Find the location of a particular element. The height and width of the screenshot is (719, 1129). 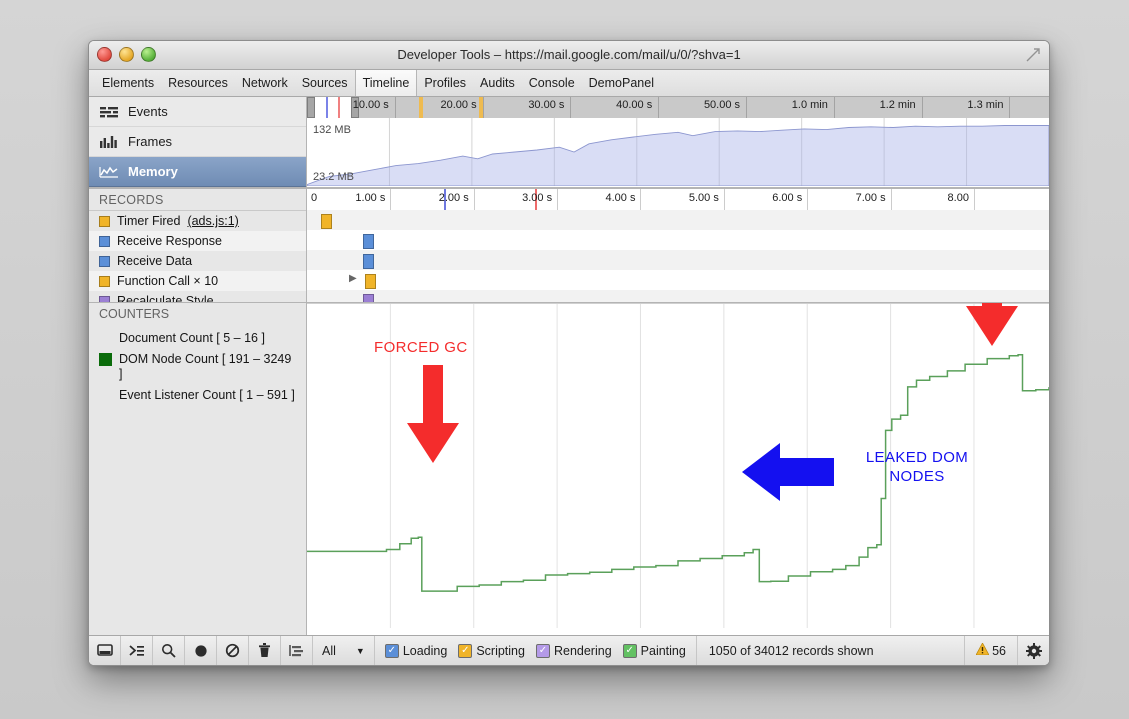

record-label: Timer Fired is located at coordinates (149, 221).